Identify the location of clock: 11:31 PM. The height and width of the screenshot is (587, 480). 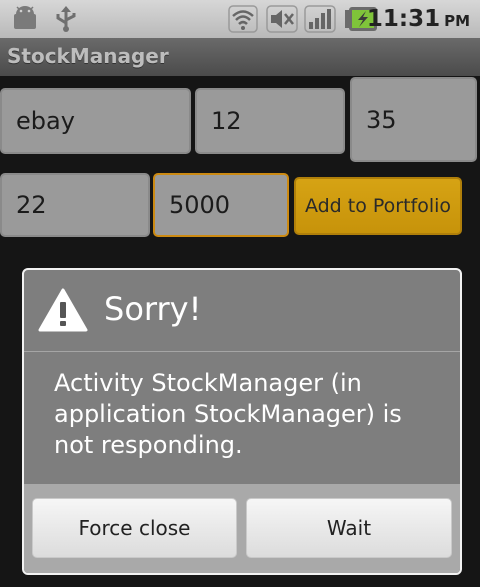
(418, 19).